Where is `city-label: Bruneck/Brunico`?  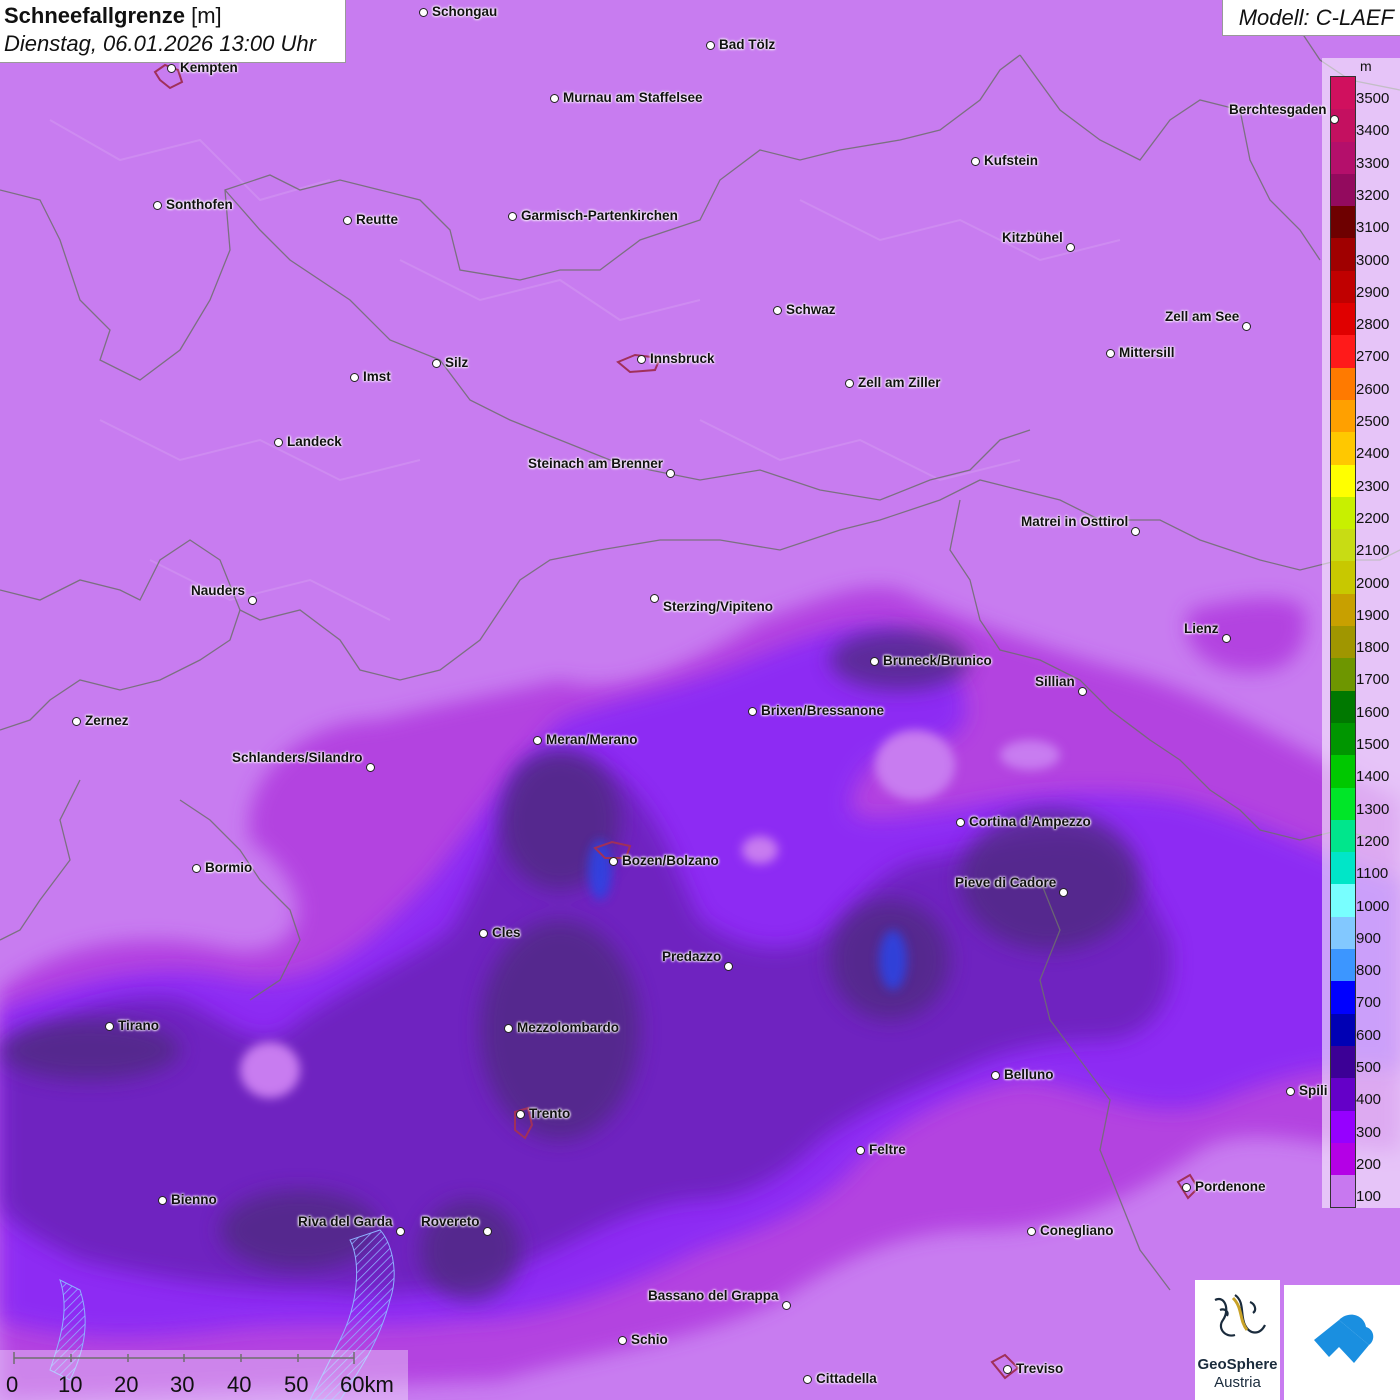
city-label: Bruneck/Brunico is located at coordinates (937, 660).